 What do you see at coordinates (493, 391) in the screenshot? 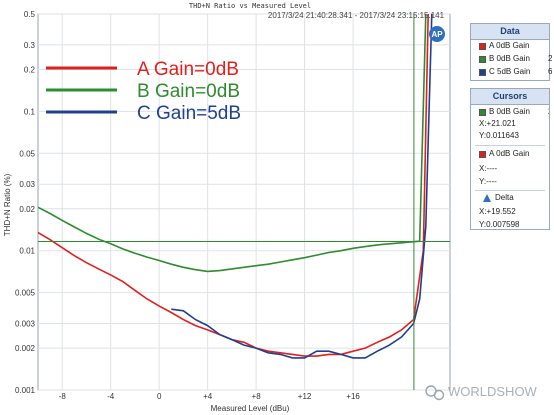
I see `watermark-text: WORLDSHOW` at bounding box center [493, 391].